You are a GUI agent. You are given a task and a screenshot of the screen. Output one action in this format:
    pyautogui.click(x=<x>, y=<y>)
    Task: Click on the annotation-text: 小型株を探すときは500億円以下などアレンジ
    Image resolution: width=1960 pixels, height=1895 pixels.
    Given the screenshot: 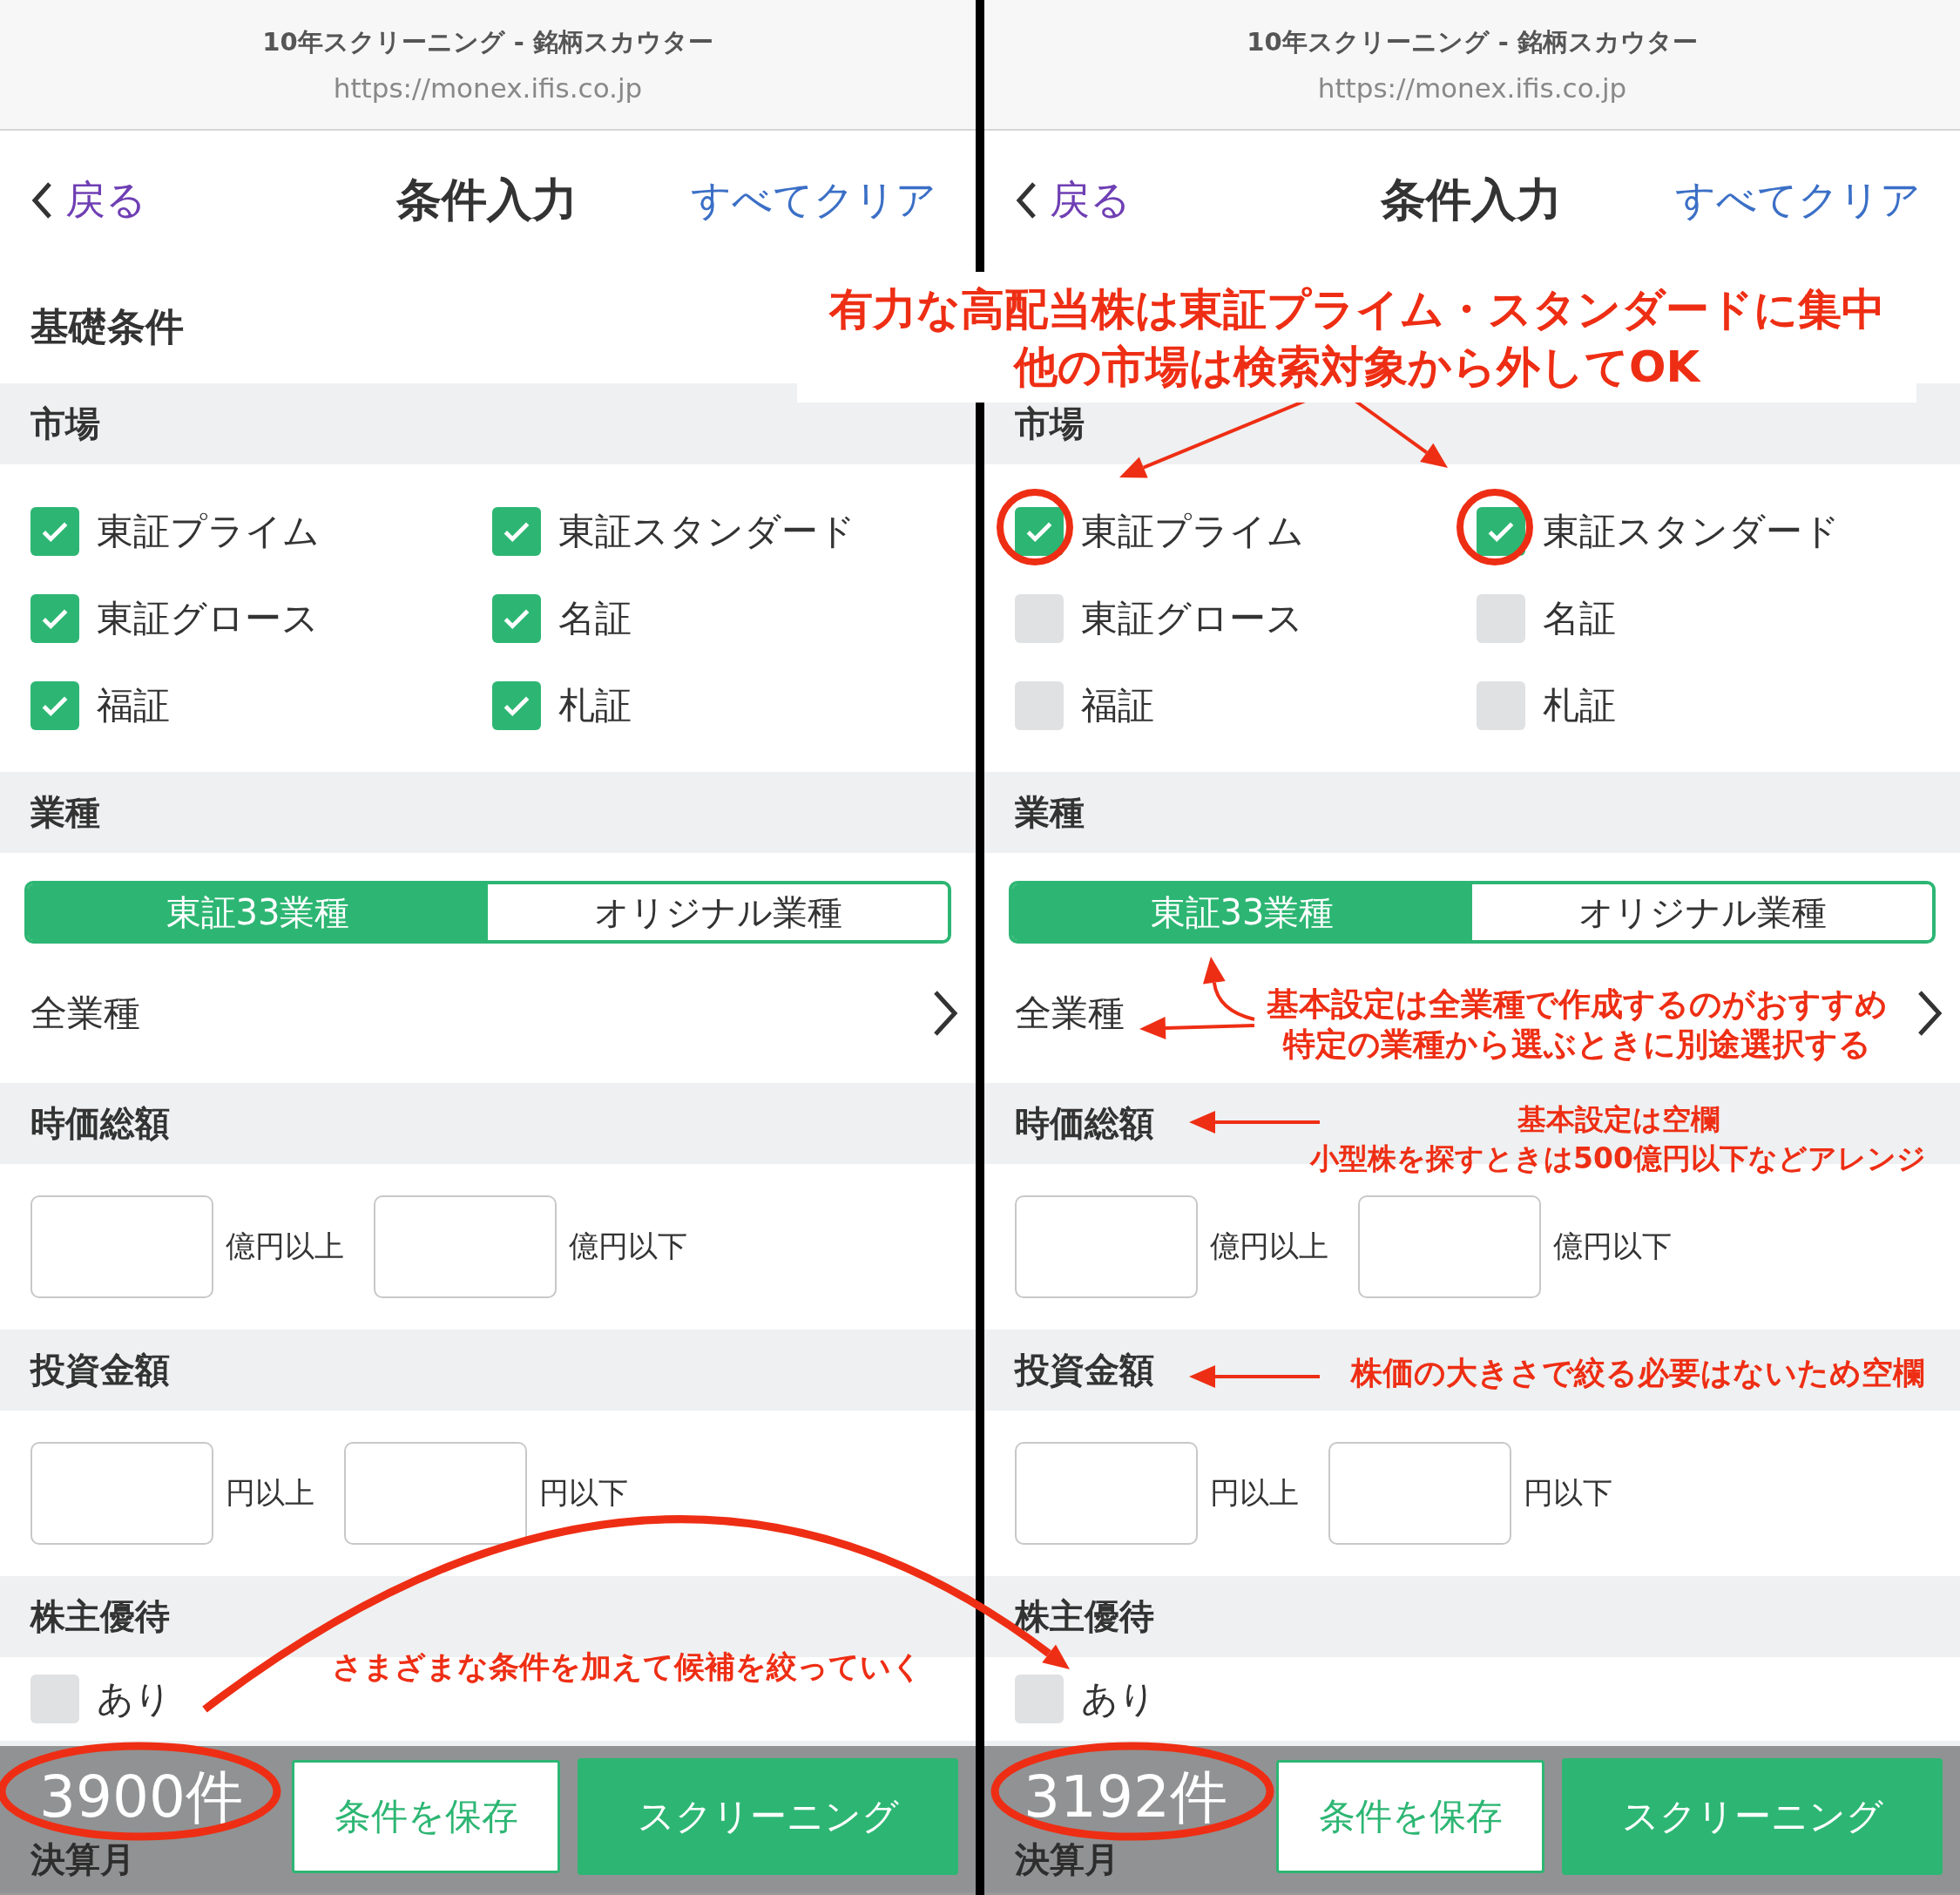 What is the action you would take?
    pyautogui.click(x=1618, y=1158)
    